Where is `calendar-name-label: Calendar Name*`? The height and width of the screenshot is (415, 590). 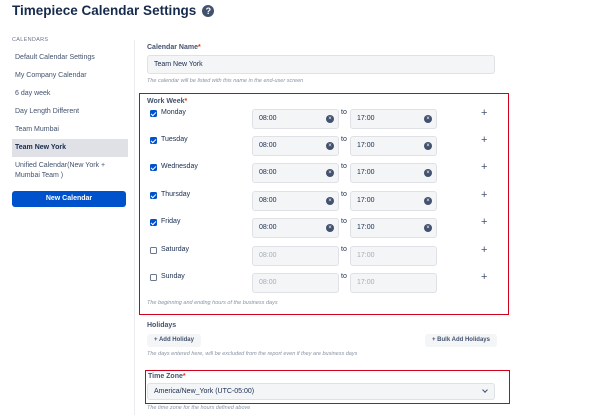
calendar-name-label: Calendar Name* is located at coordinates (174, 47).